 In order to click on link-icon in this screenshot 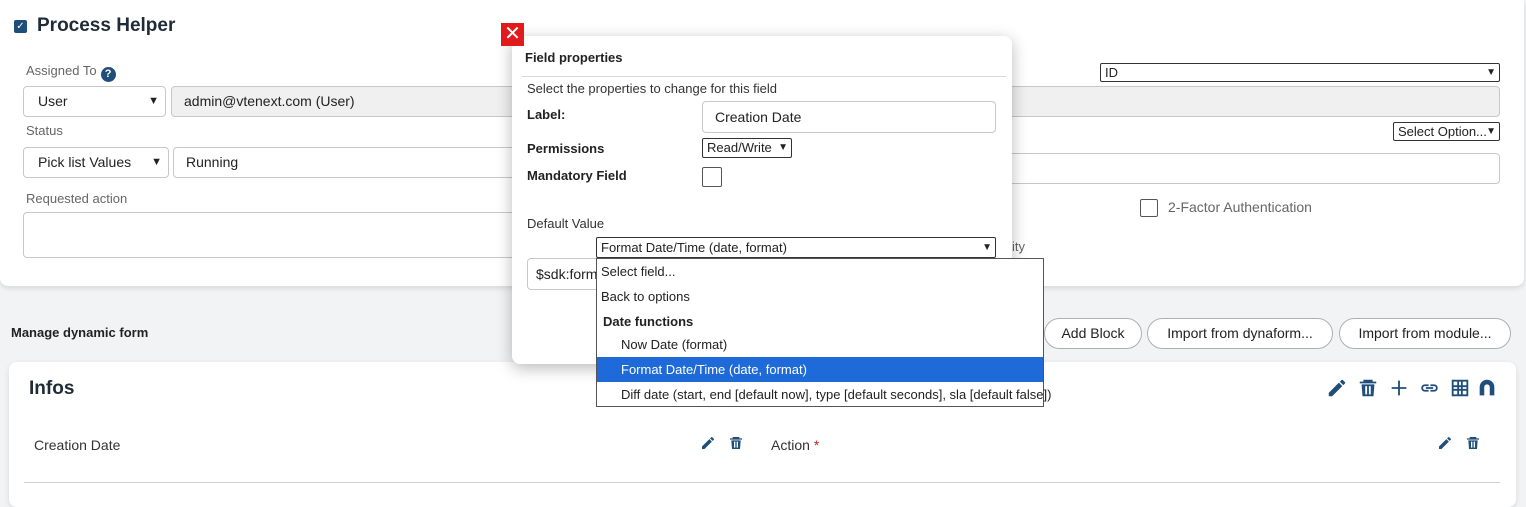, I will do `click(1429, 388)`.